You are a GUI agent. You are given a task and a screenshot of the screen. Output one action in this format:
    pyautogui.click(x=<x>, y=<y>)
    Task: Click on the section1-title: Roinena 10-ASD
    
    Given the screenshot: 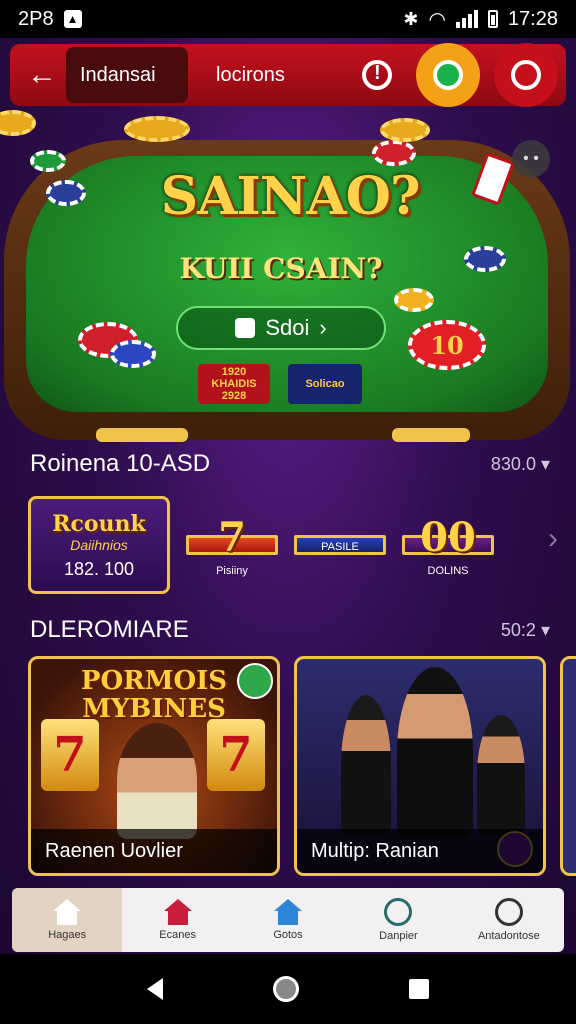 What is the action you would take?
    pyautogui.click(x=120, y=463)
    